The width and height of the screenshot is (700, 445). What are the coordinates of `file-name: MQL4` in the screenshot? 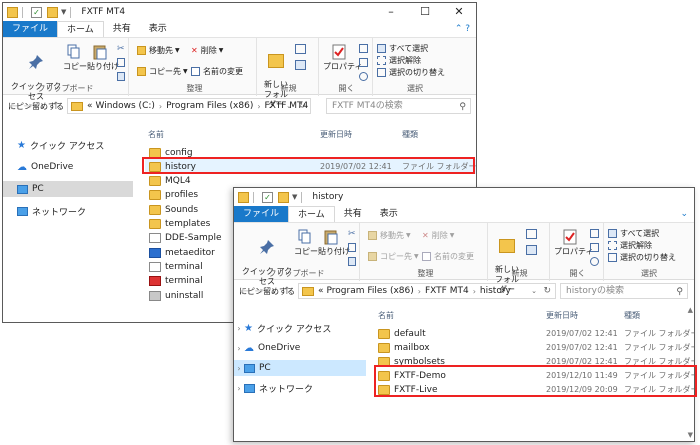 It's located at (178, 181).